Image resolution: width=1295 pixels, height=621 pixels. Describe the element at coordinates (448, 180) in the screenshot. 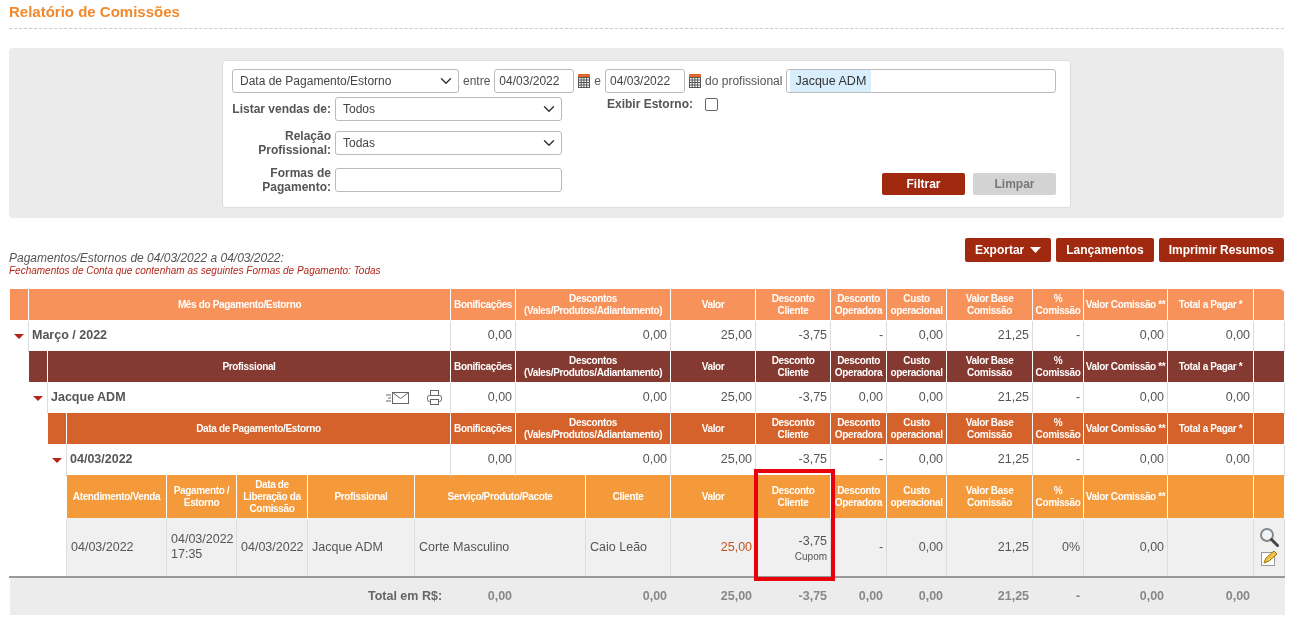

I see `payment-methods-field` at that location.